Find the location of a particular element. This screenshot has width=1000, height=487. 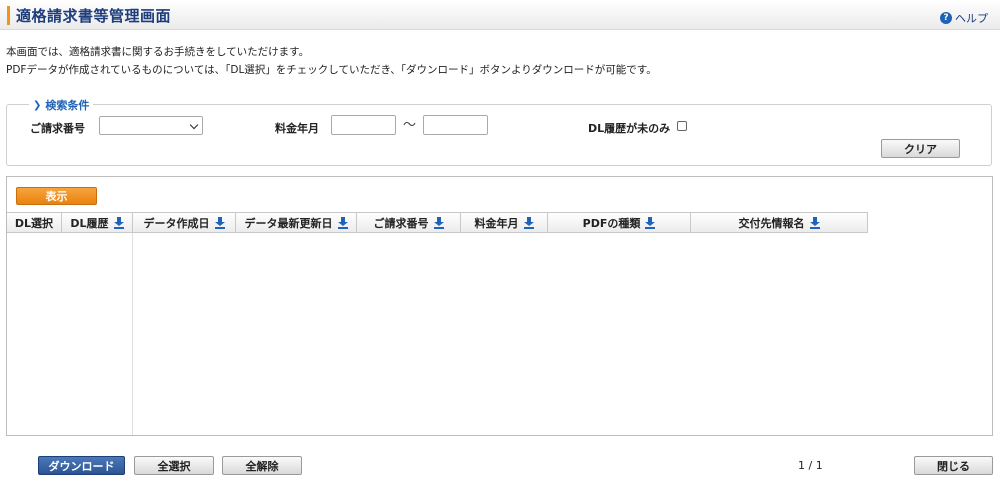

column-header-invoice-number: ご請求番号 is located at coordinates (409, 222).